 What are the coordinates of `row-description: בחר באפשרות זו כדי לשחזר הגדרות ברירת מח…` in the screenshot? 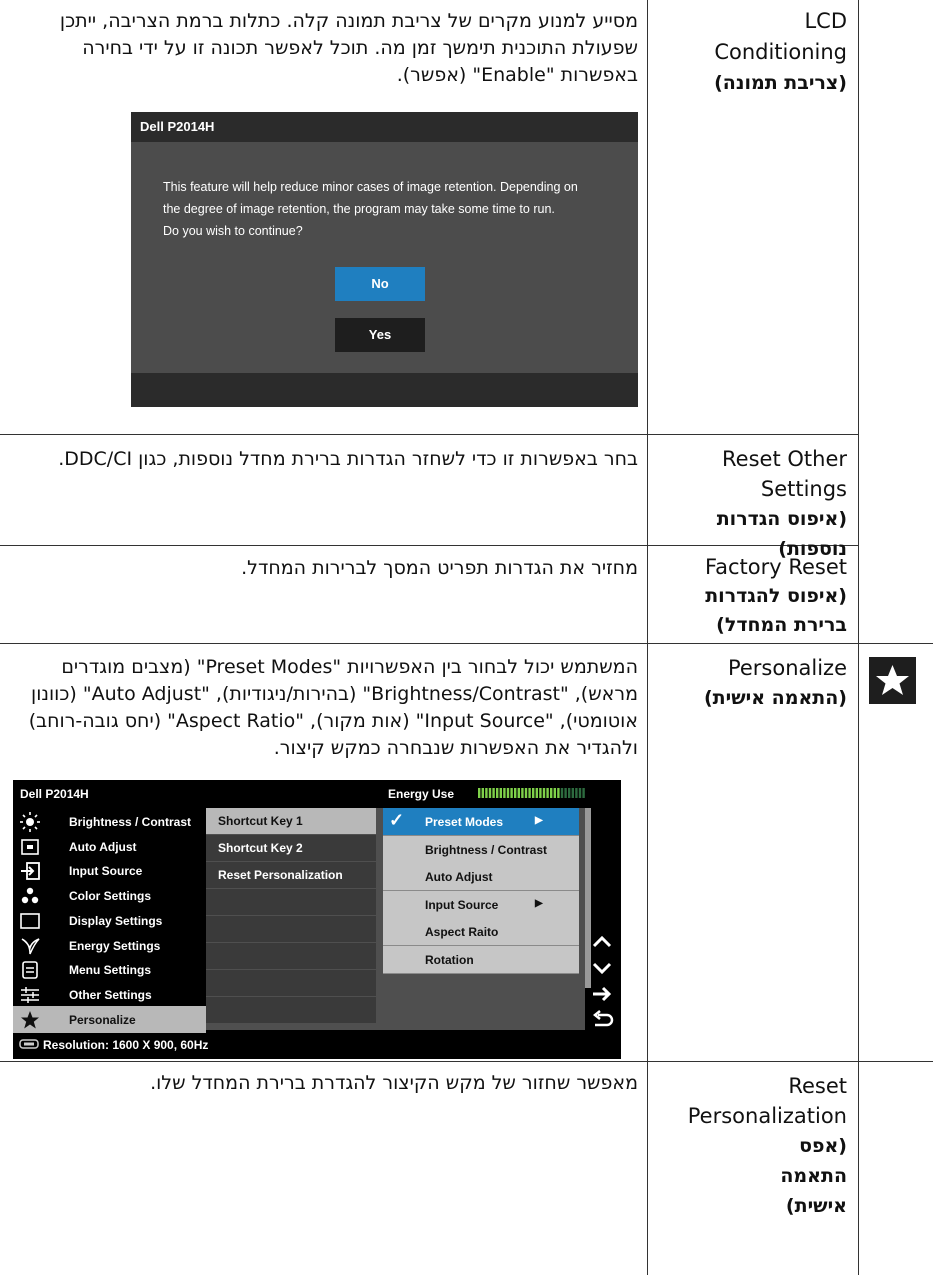 It's located at (348, 459).